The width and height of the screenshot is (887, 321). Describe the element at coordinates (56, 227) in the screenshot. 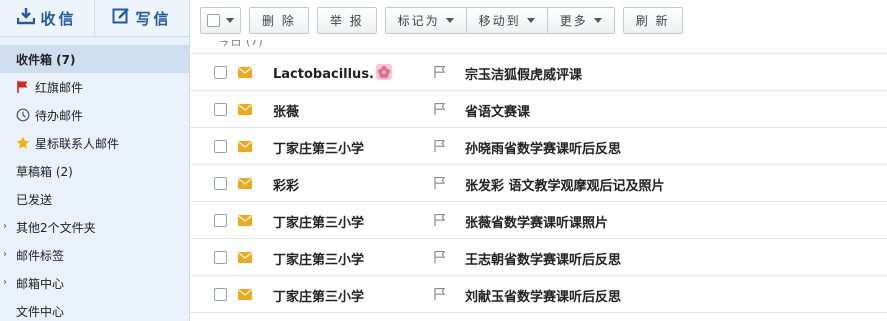

I see `folder-label: 其他2个文件夹` at that location.